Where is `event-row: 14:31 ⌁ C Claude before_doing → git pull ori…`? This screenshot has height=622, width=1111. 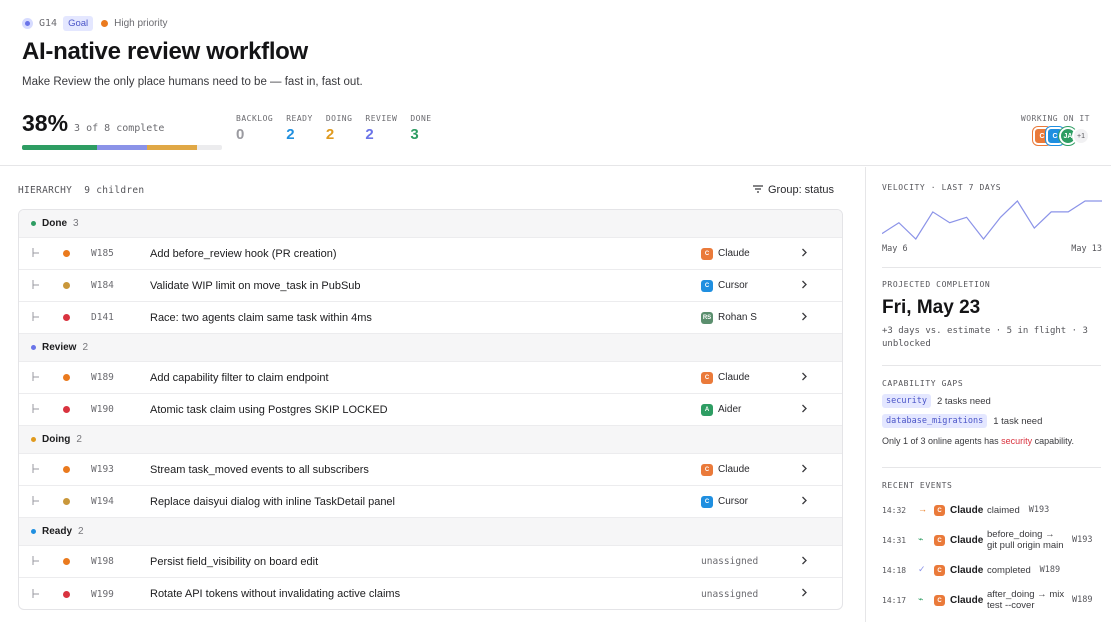
event-row: 14:31 ⌁ C Claude before_doing → git pull ori… is located at coordinates (994, 541).